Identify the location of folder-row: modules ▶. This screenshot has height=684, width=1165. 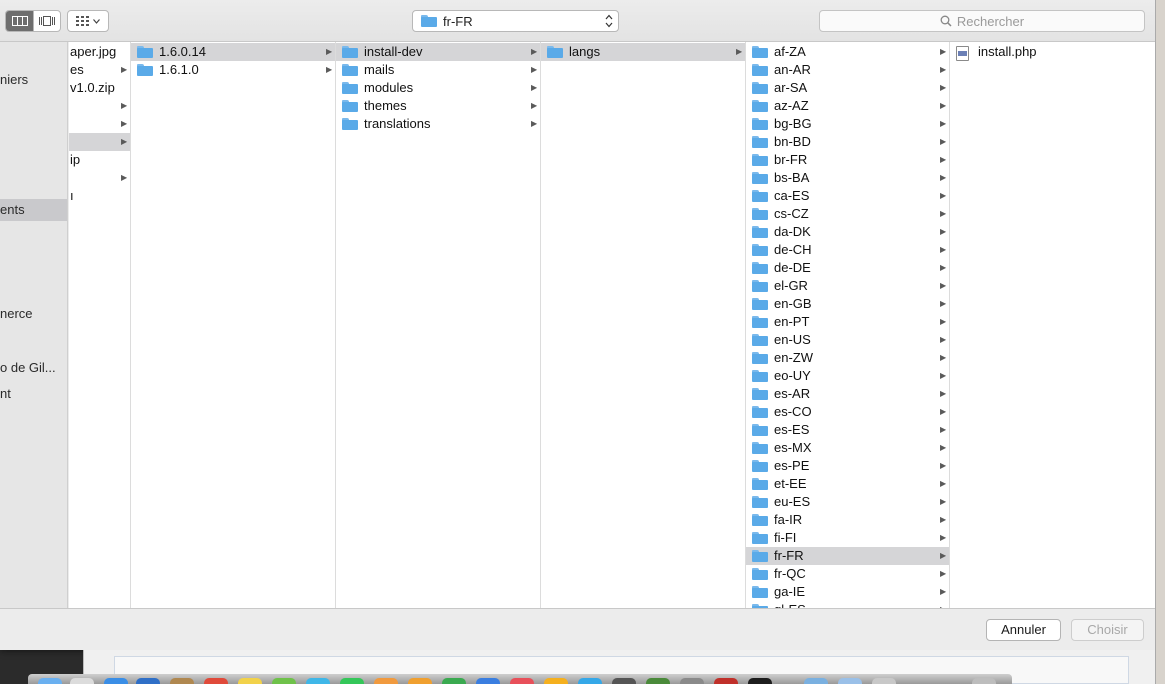
(438, 88).